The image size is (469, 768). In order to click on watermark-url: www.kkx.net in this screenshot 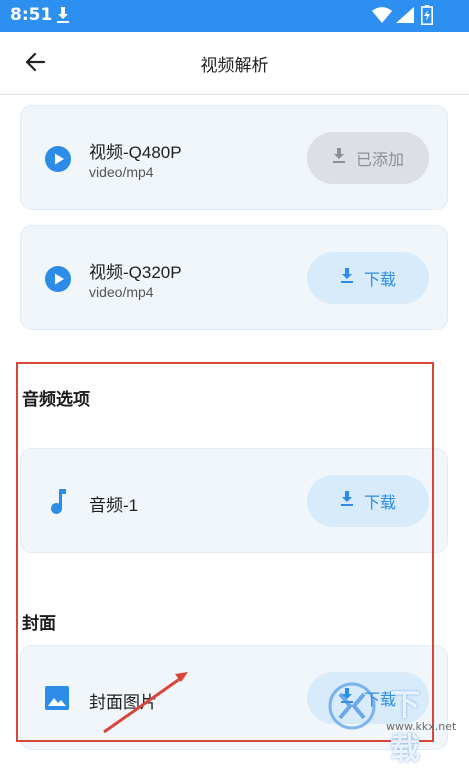, I will do `click(421, 726)`.